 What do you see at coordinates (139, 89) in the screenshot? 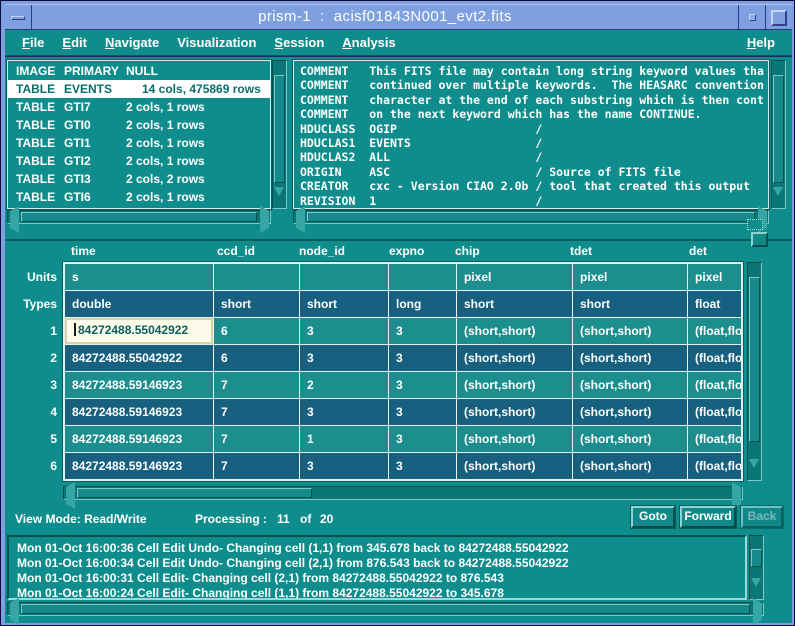
I see `hdu-list-item-events-selected: TABLE EVENTS 14 cols, 475869 rows` at bounding box center [139, 89].